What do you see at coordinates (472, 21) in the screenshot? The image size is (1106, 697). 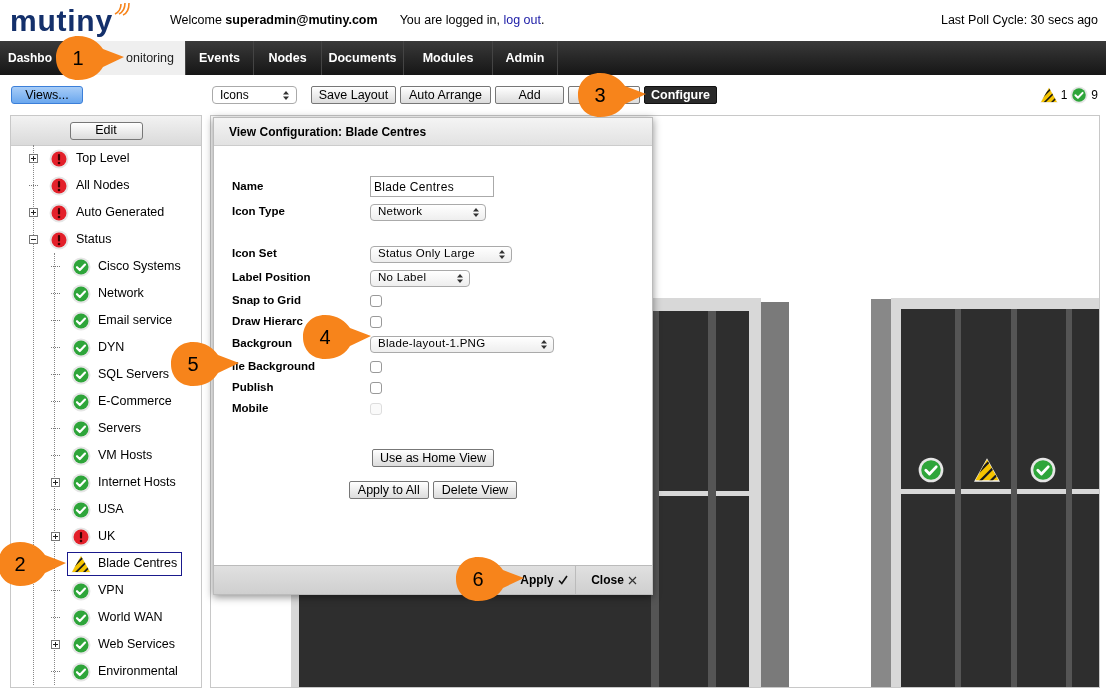 I see `login-status-text: You are logged in, log out.` at bounding box center [472, 21].